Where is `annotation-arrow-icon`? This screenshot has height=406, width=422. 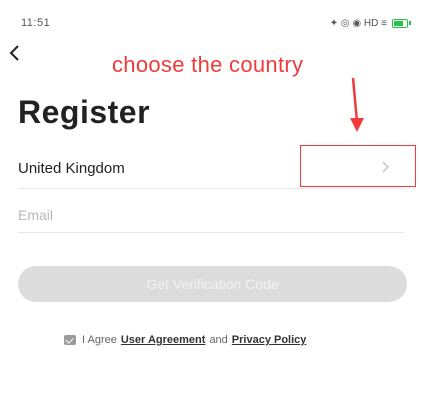
annotation-arrow-icon is located at coordinates (357, 105).